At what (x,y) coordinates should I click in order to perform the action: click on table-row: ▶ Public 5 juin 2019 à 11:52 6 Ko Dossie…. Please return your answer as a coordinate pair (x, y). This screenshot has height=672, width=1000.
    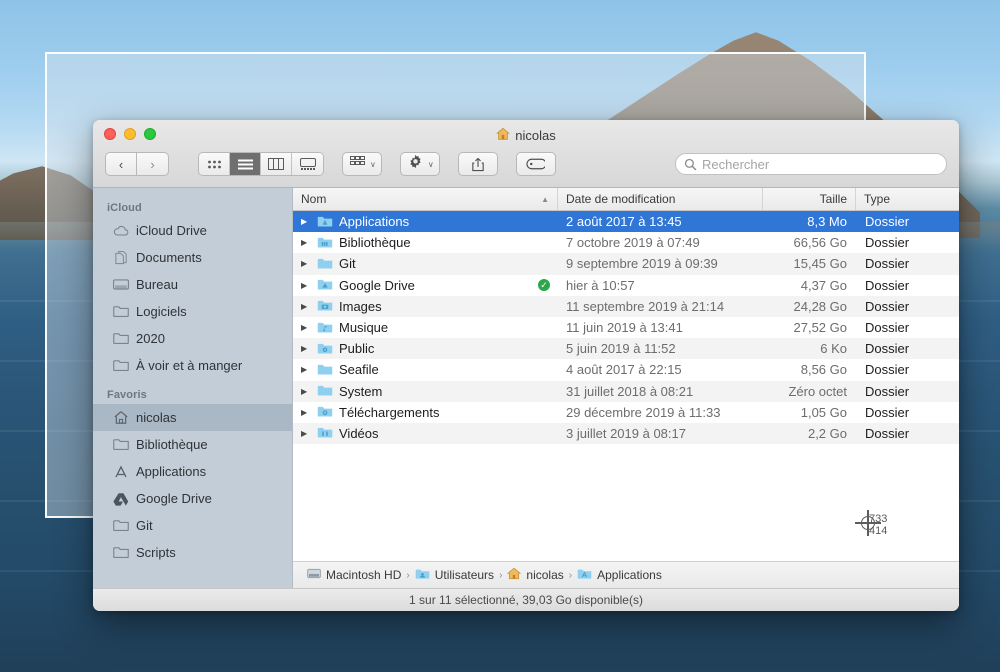
    Looking at the image, I should click on (626, 349).